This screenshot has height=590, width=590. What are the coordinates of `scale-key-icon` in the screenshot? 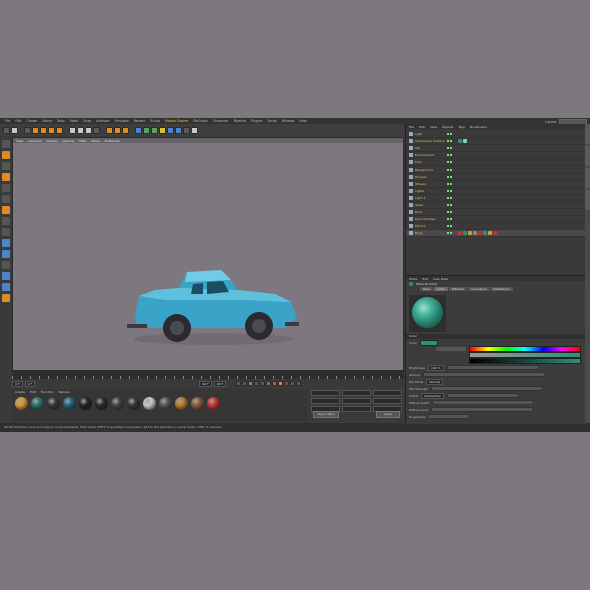 It's located at (293, 383).